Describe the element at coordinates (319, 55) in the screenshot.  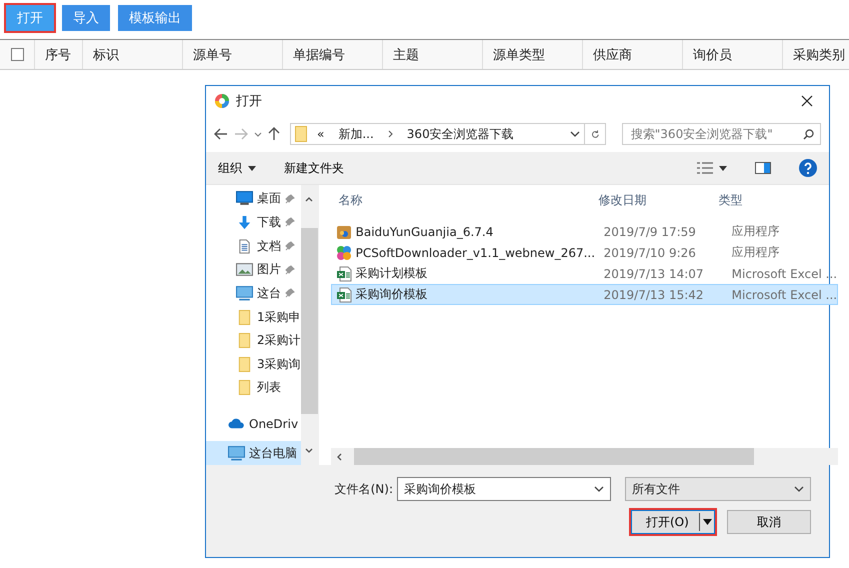
I see `column-header: 单据编号` at that location.